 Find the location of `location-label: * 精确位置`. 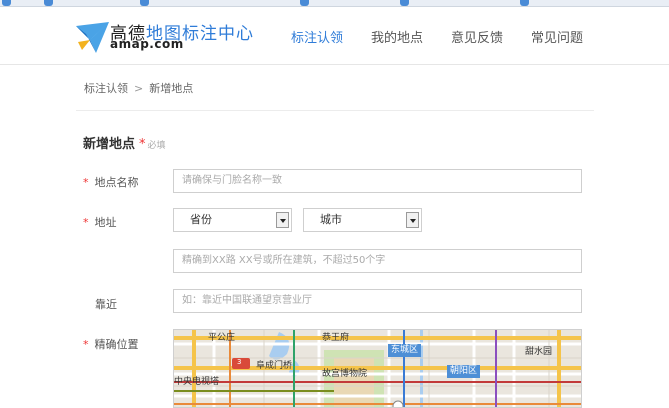

location-label: * 精确位置 is located at coordinates (111, 344).